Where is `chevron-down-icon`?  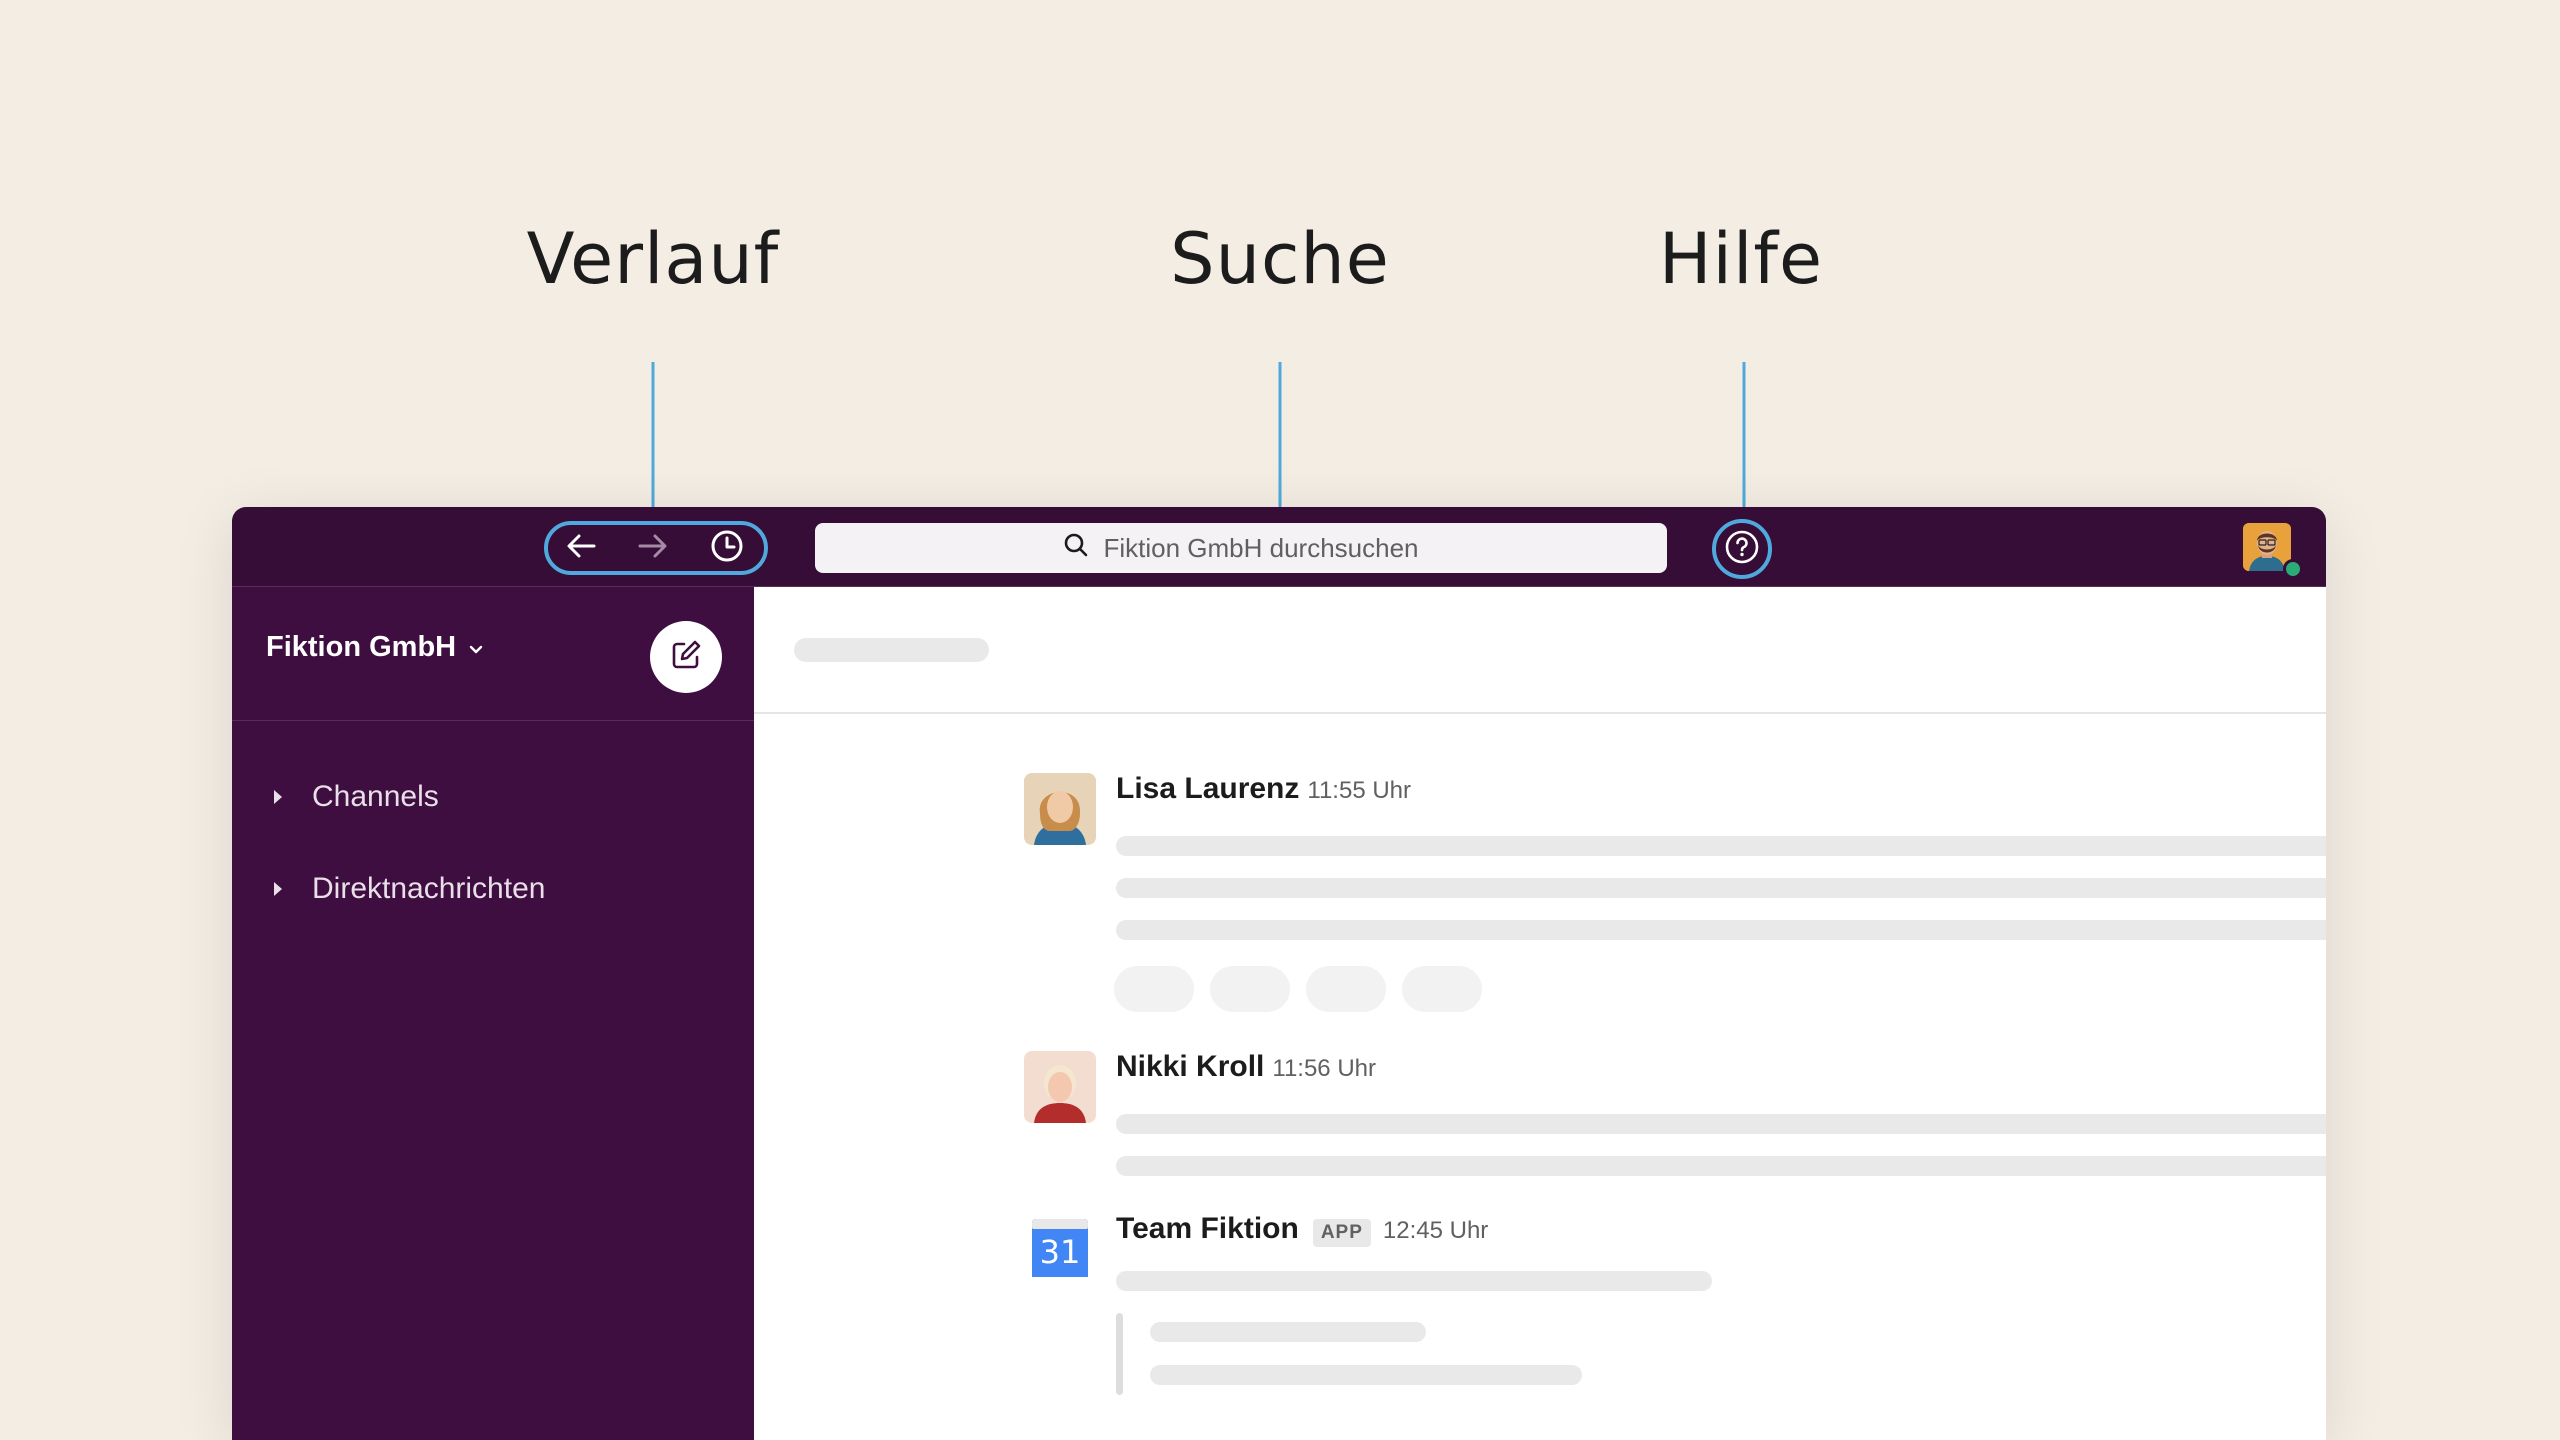
chevron-down-icon is located at coordinates (476, 647).